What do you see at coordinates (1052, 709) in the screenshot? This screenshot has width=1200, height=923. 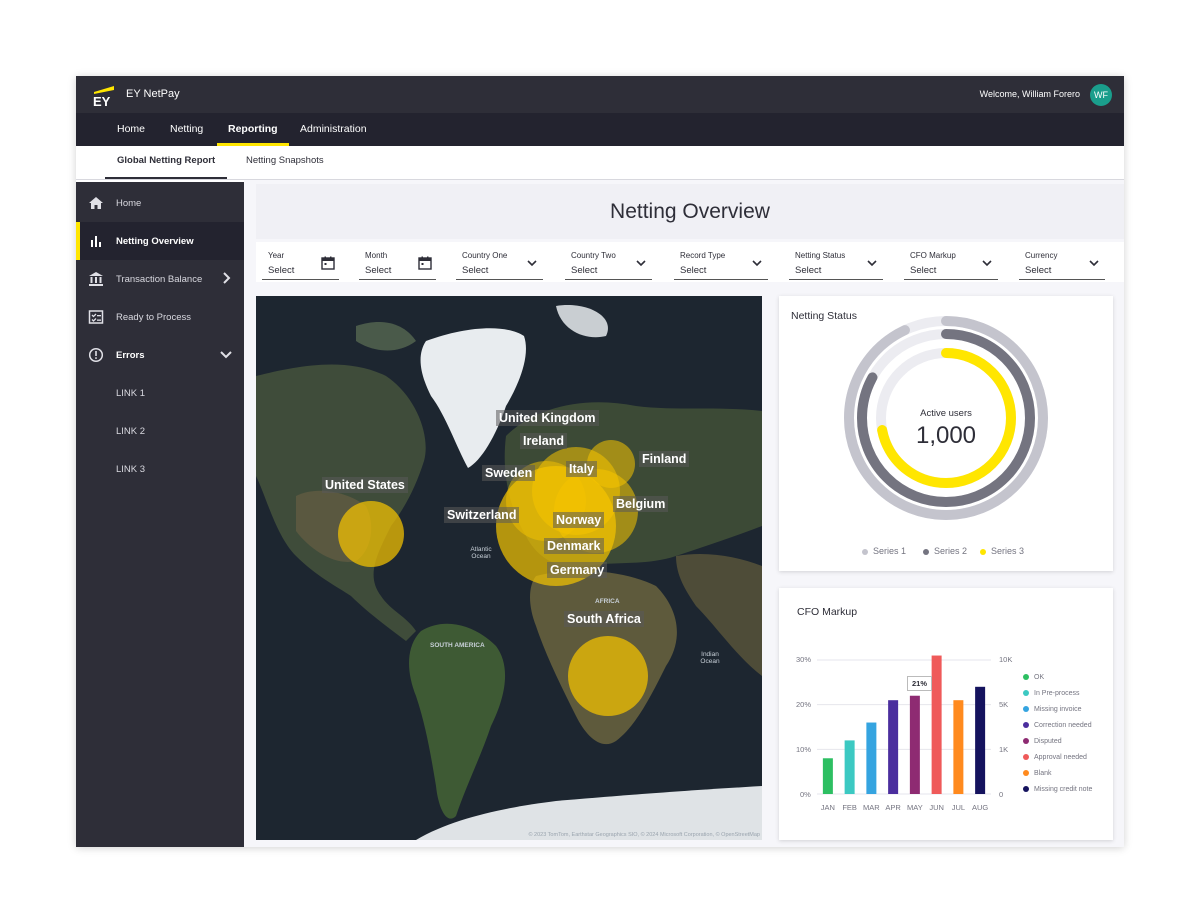 I see `legend-item: Missing invoice` at bounding box center [1052, 709].